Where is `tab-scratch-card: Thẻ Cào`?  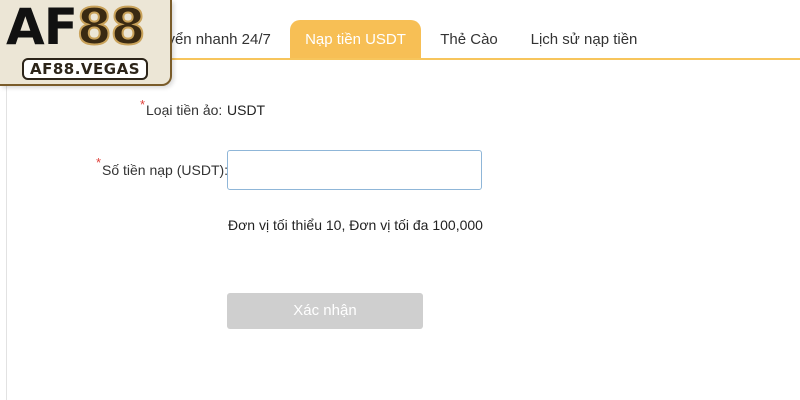 tab-scratch-card: Thẻ Cào is located at coordinates (469, 39).